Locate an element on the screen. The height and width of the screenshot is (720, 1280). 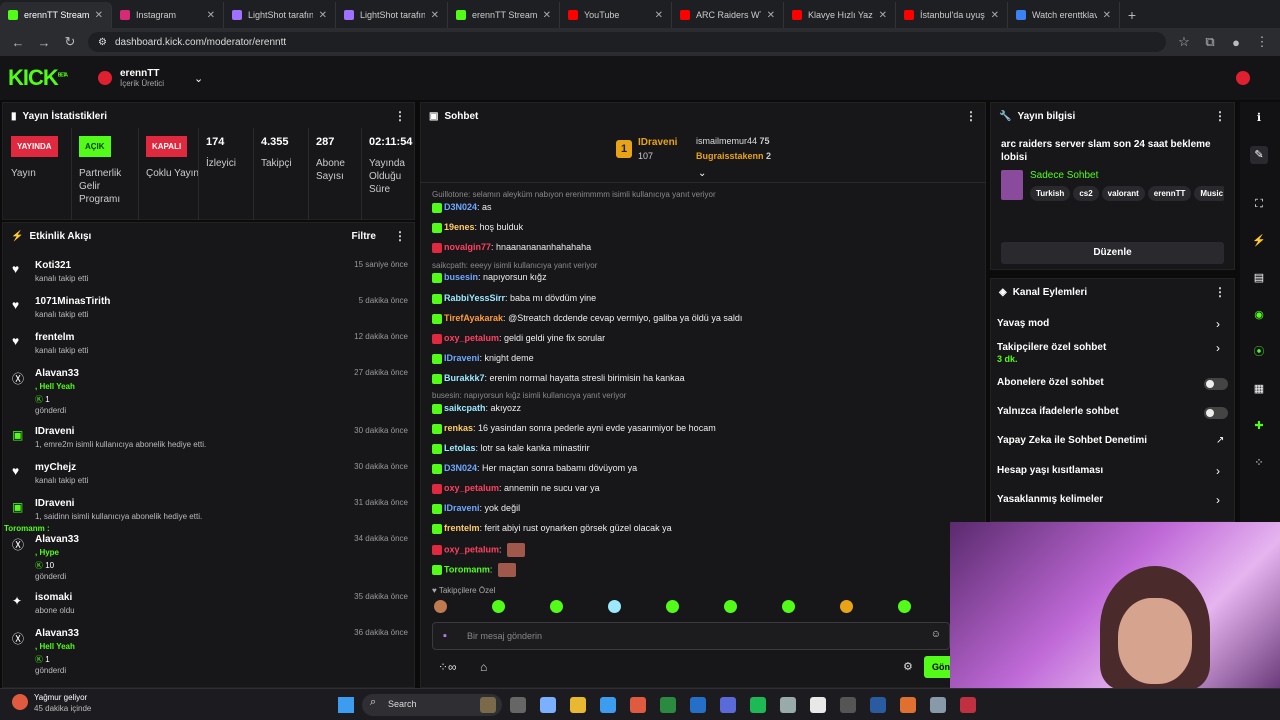
browser-tab: ARC Raiders WTF ✕ is located at coordinates (728, 15).